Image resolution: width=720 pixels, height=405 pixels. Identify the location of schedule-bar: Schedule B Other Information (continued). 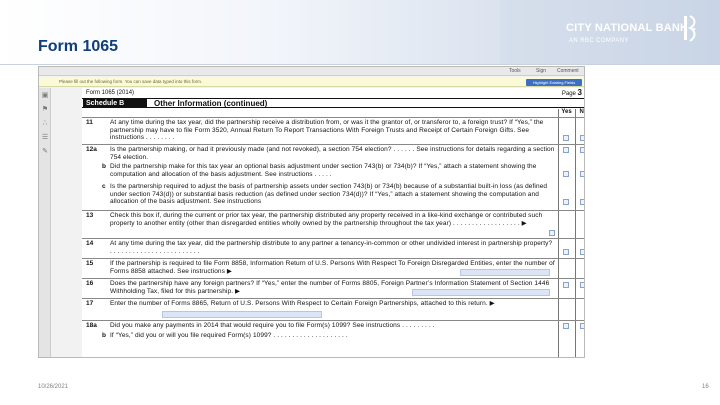
(333, 103).